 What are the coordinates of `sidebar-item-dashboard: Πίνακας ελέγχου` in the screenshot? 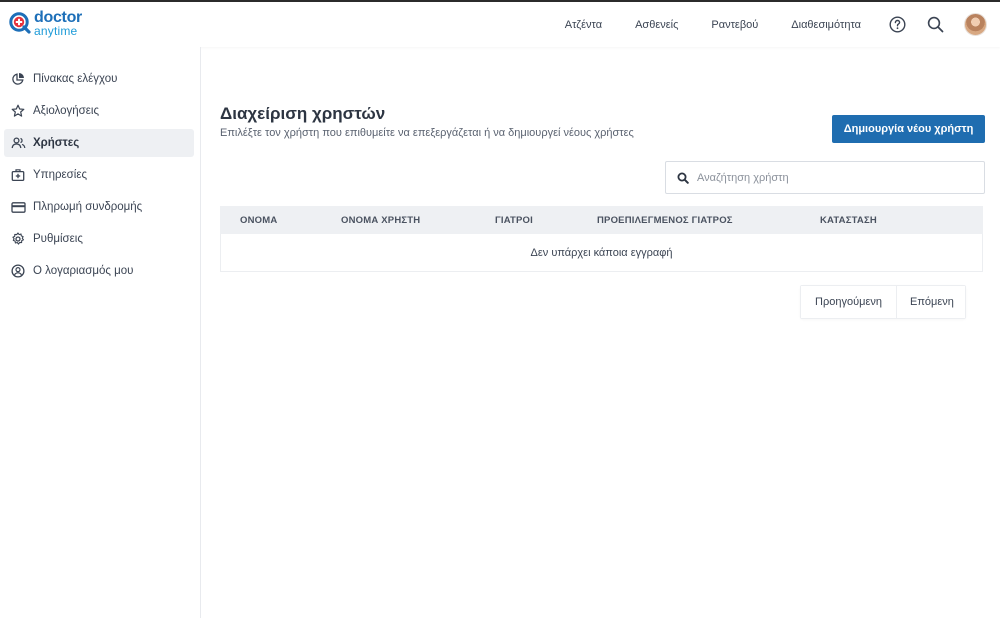 It's located at (99, 79).